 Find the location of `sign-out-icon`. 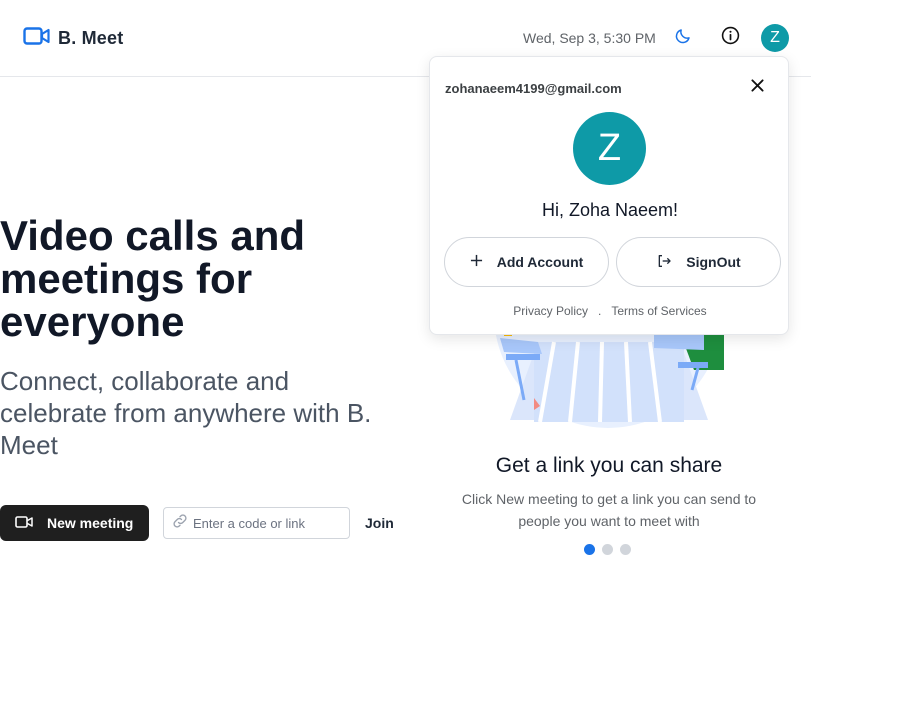

sign-out-icon is located at coordinates (664, 262).